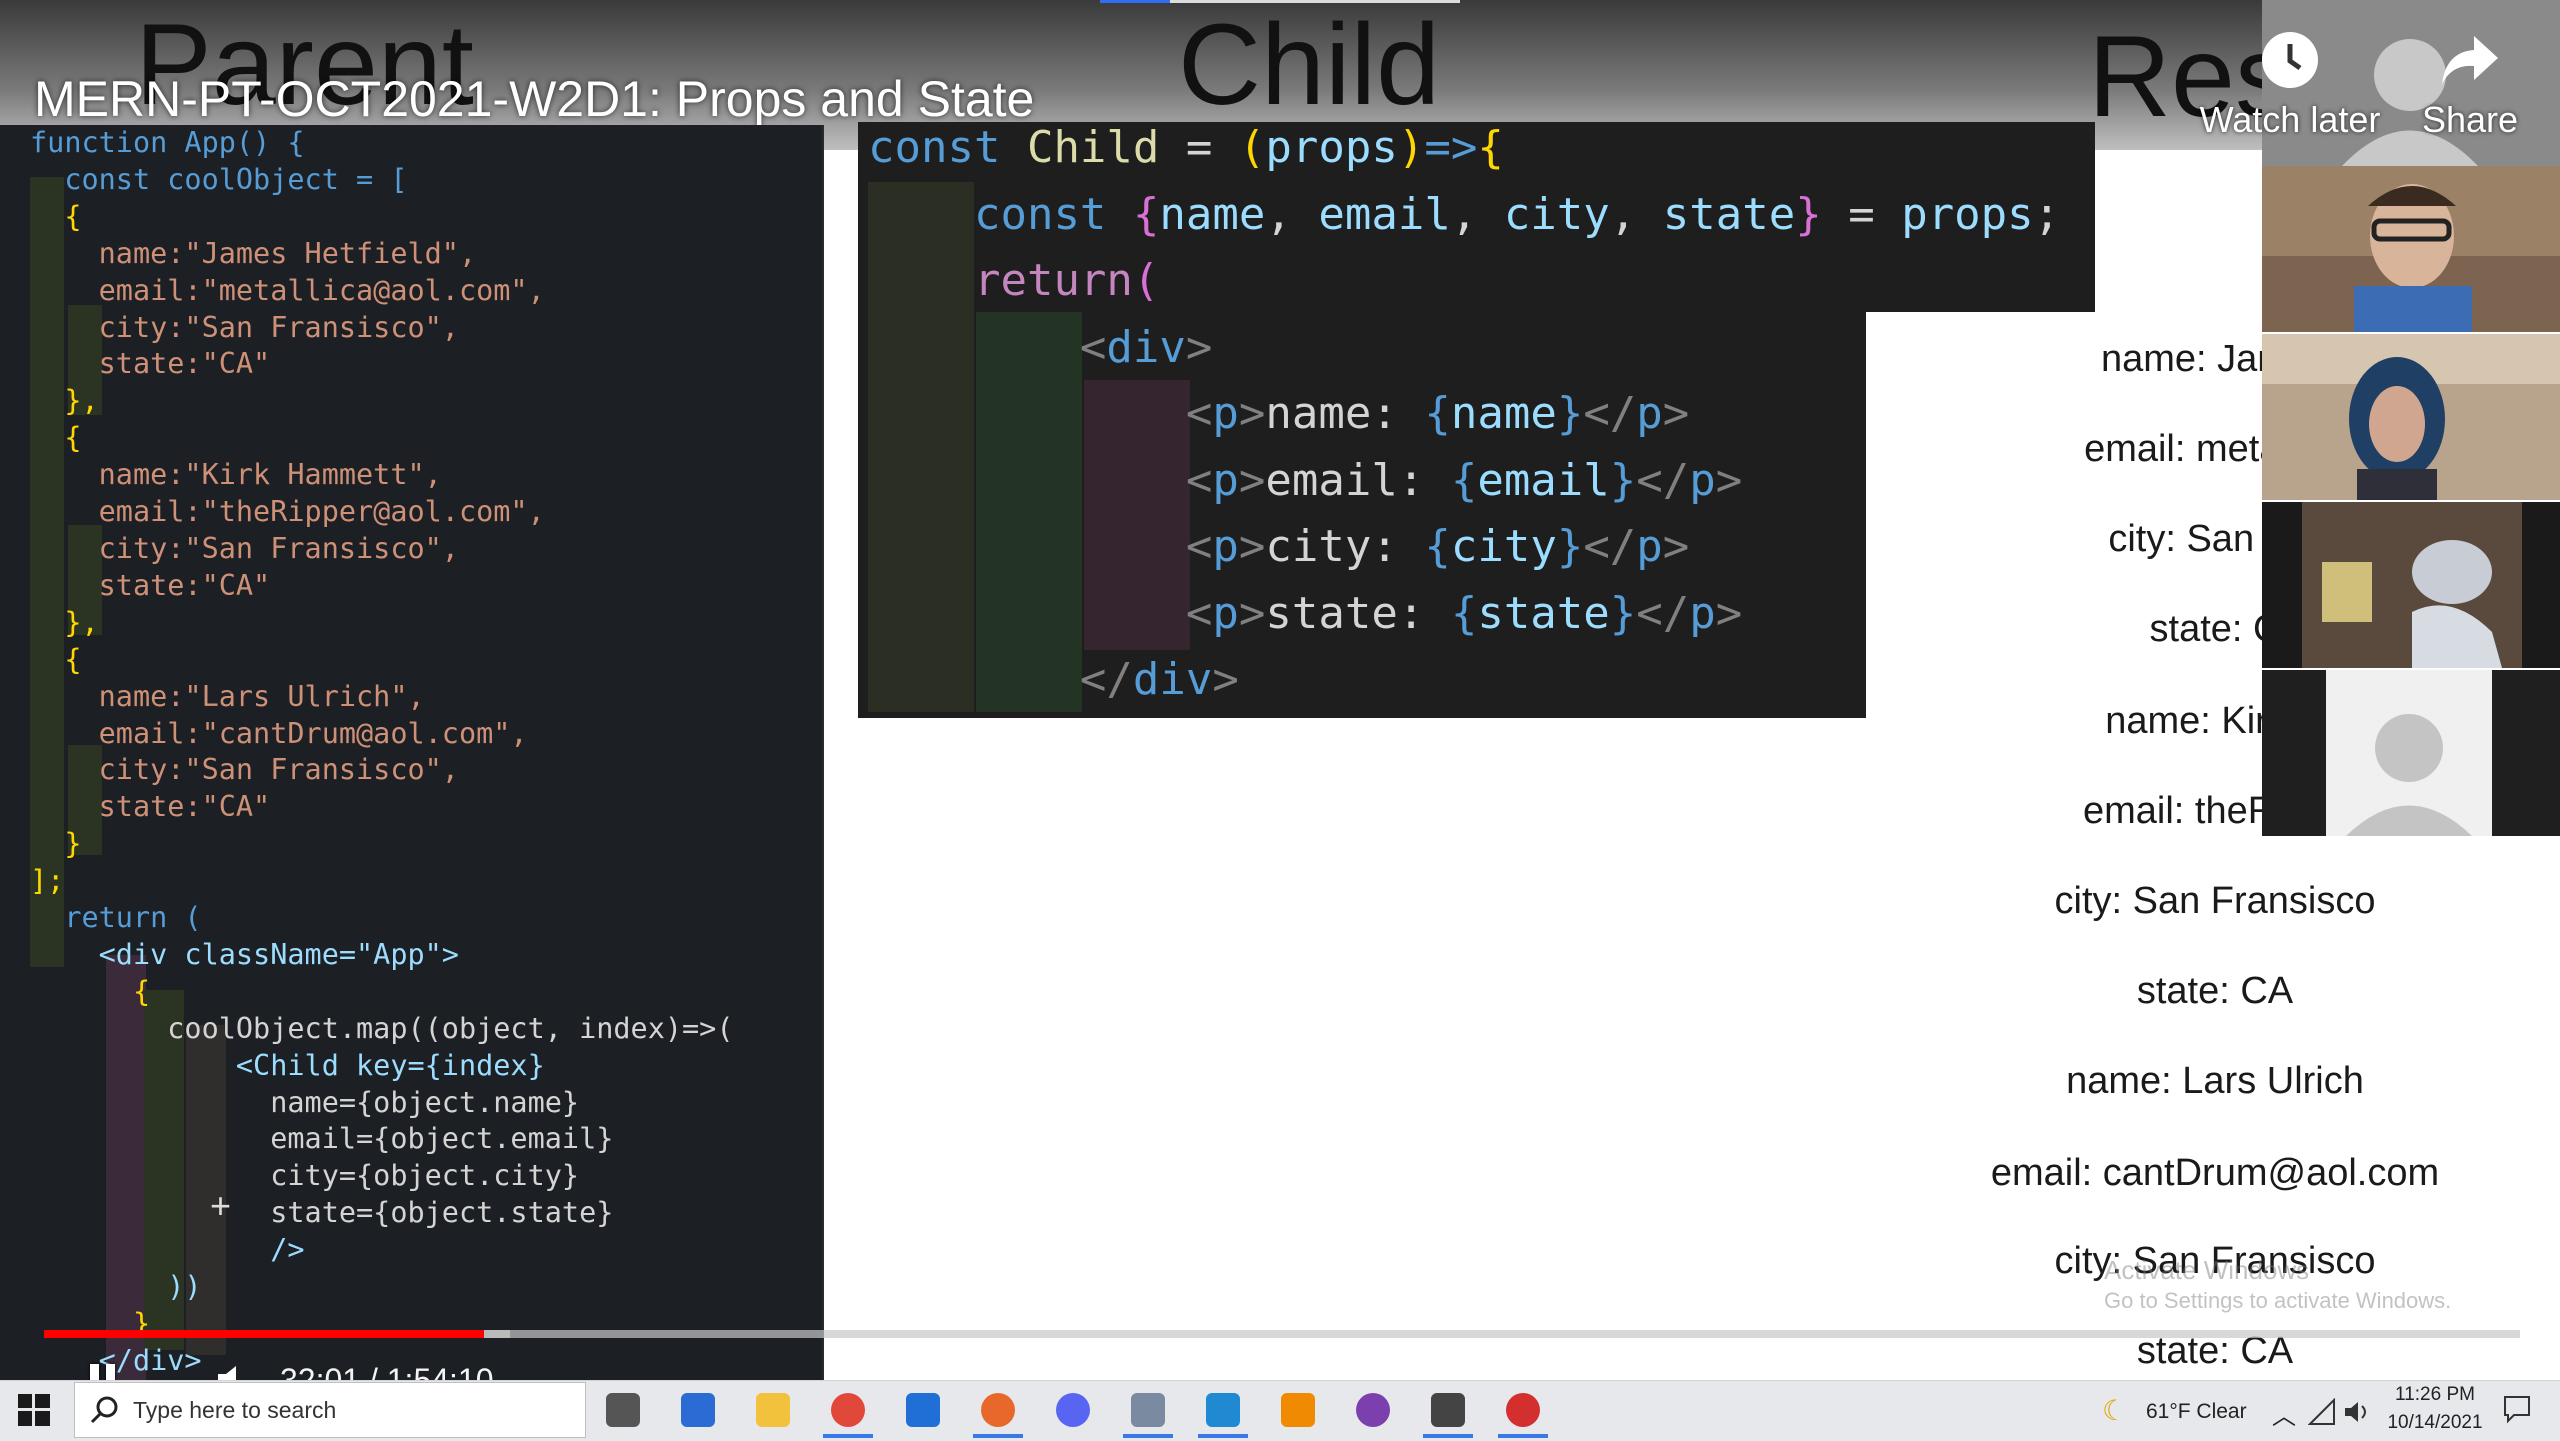 The width and height of the screenshot is (2560, 1441). I want to click on video-progress-played, so click(267, 1334).